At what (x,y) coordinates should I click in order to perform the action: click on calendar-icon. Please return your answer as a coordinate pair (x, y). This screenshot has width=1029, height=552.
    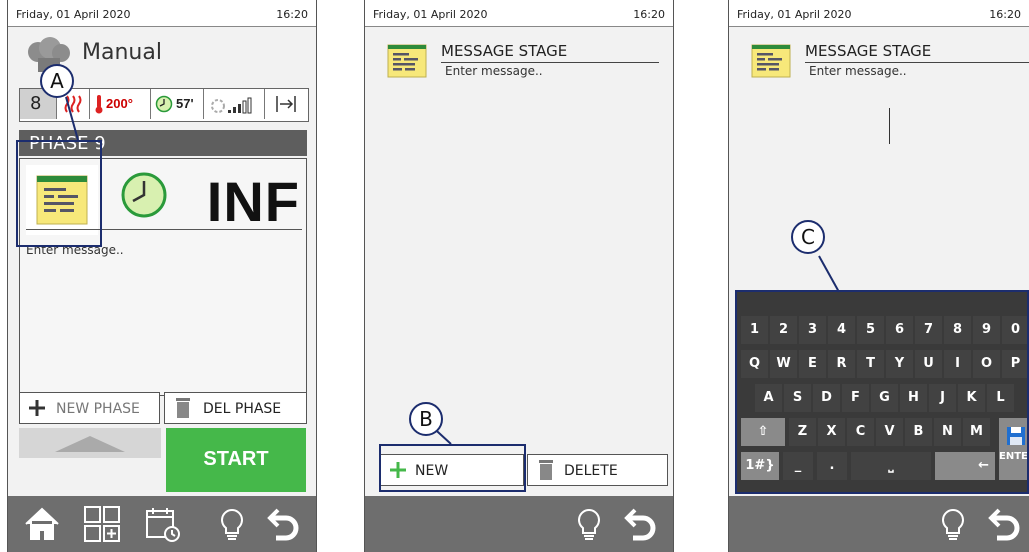
    Looking at the image, I should click on (162, 524).